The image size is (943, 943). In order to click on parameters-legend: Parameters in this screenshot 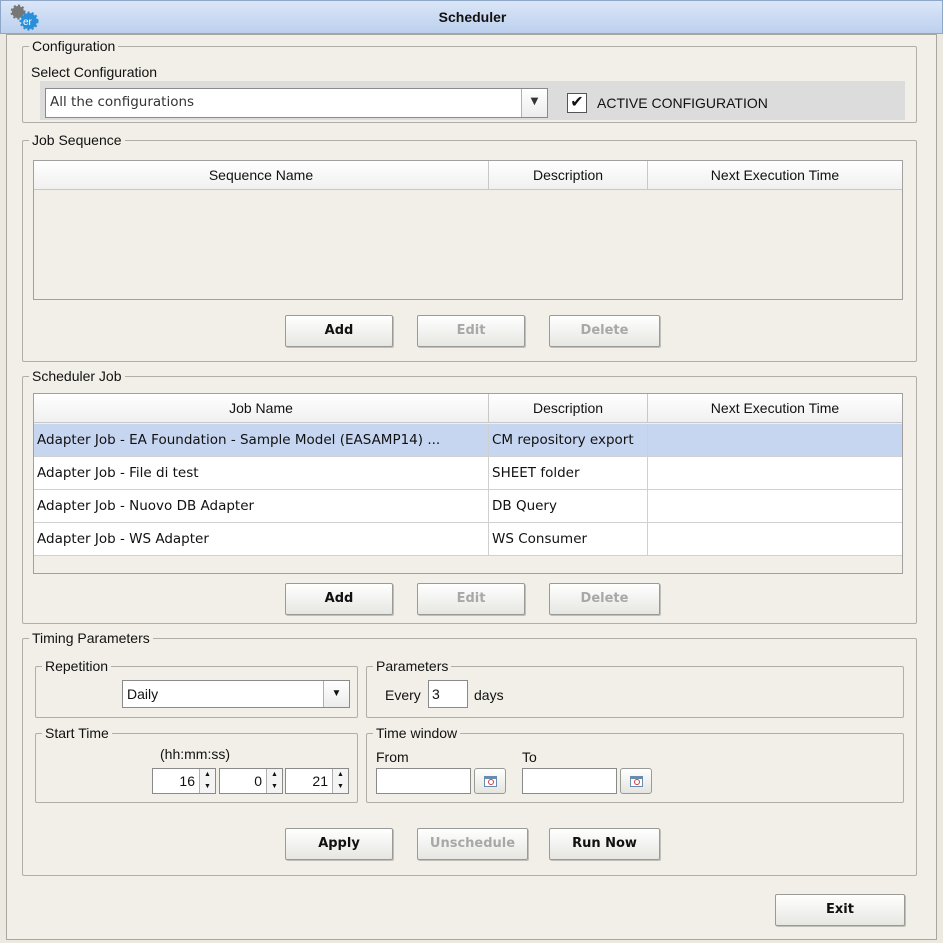, I will do `click(412, 666)`.